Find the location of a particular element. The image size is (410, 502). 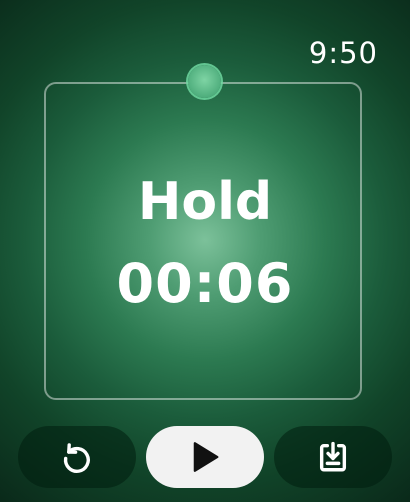

restart-icon is located at coordinates (77, 457).